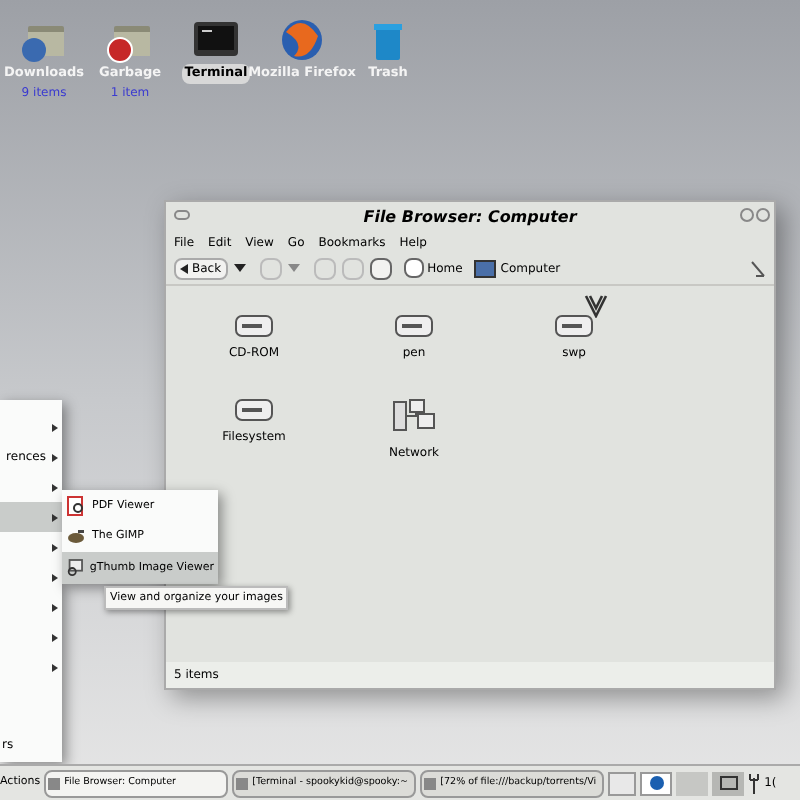 This screenshot has width=800, height=800. I want to click on dropdown-icon, so click(239, 268).